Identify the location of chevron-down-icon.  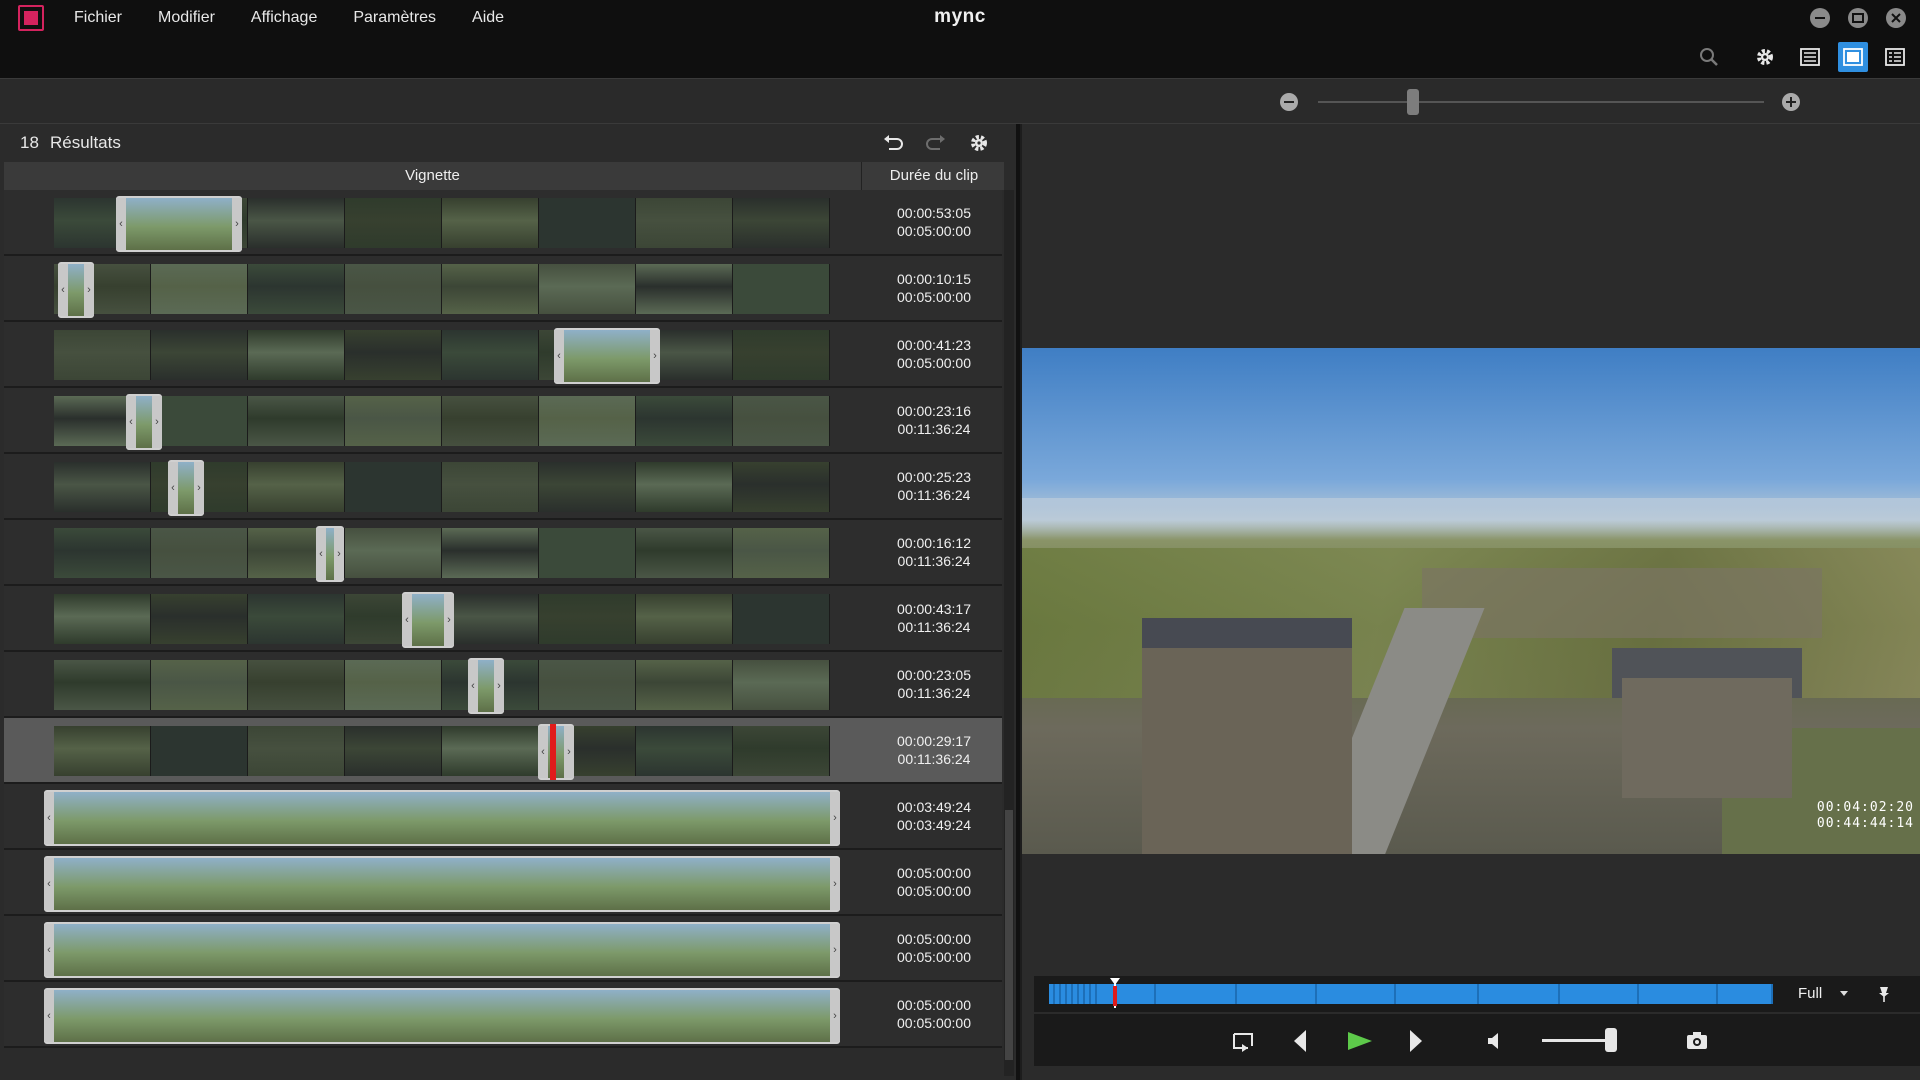
(1844, 993).